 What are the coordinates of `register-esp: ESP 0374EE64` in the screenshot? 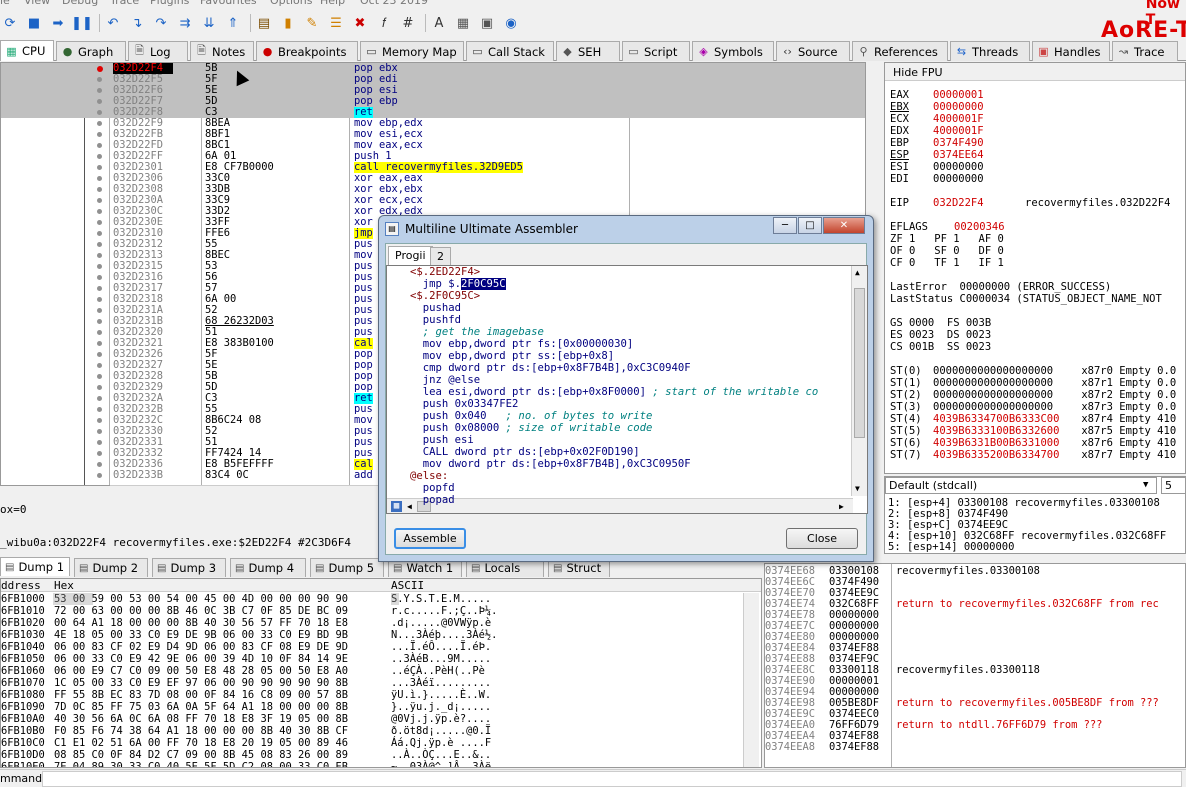 It's located at (937, 155).